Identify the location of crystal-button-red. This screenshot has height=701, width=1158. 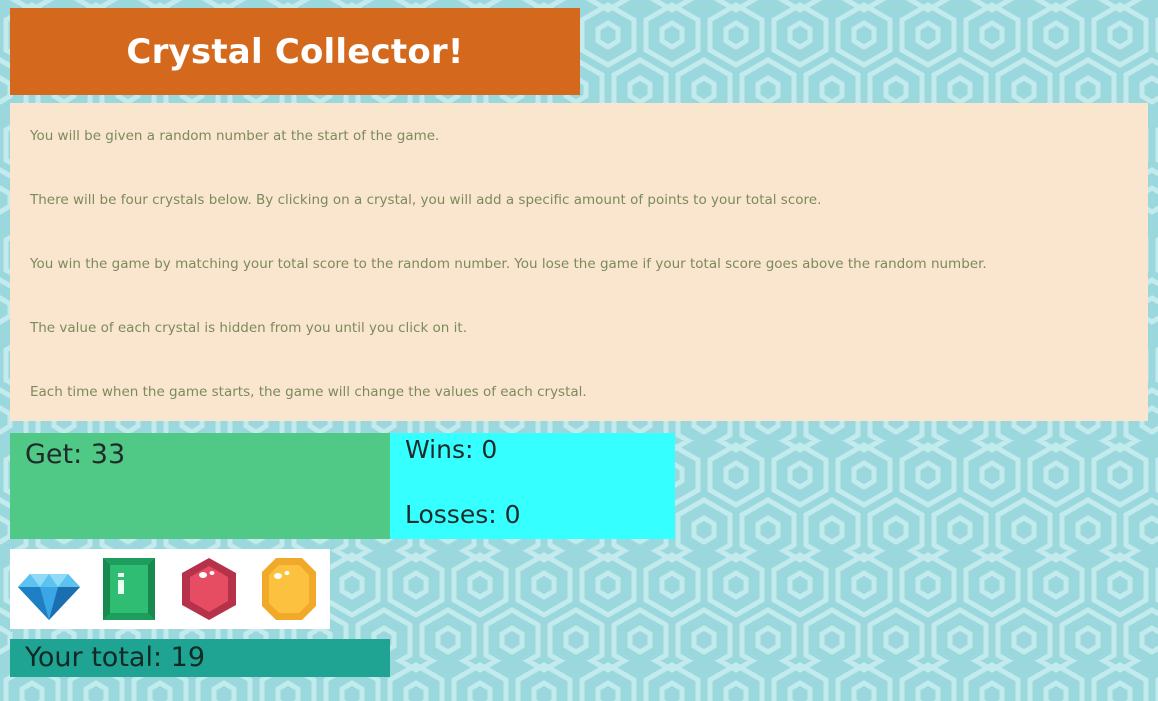
(209, 589).